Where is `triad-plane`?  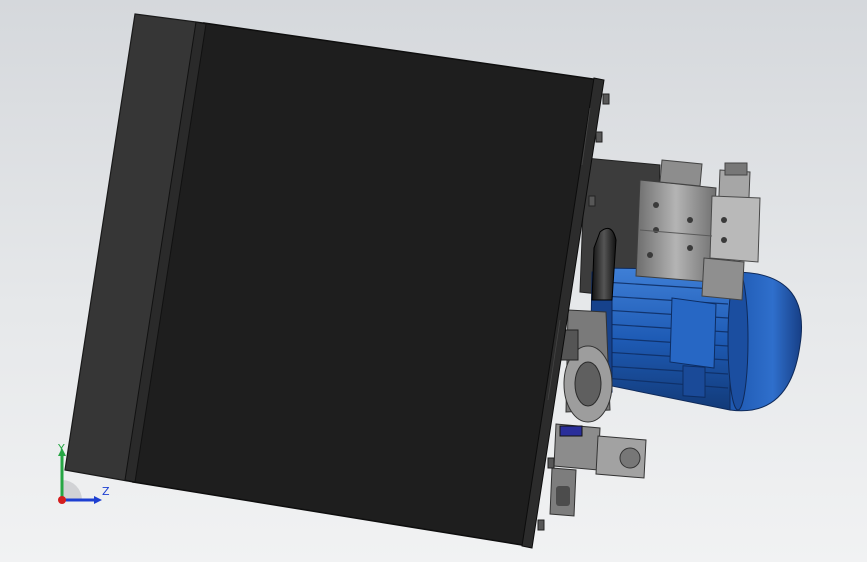 triad-plane is located at coordinates (72, 490).